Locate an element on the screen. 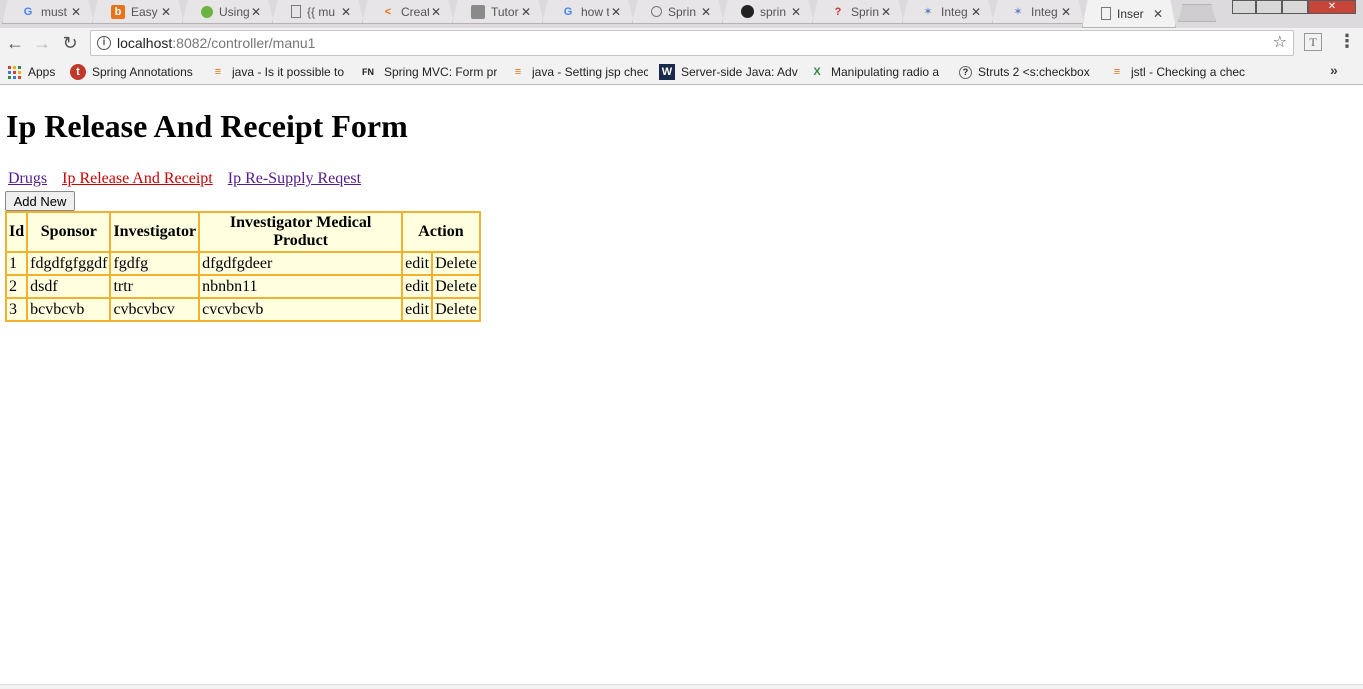 This screenshot has width=1363, height=689. tab-title: sprin is located at coordinates (773, 11).